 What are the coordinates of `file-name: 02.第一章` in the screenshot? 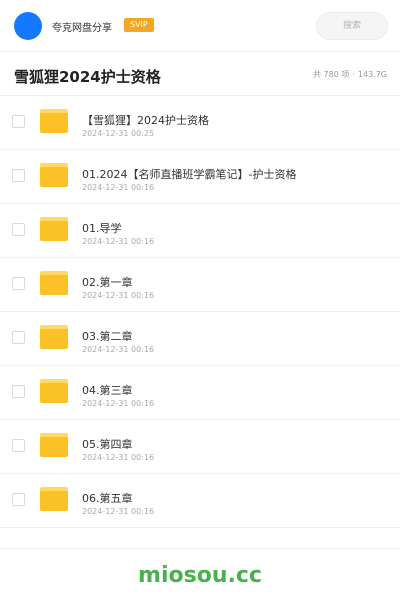 It's located at (107, 282).